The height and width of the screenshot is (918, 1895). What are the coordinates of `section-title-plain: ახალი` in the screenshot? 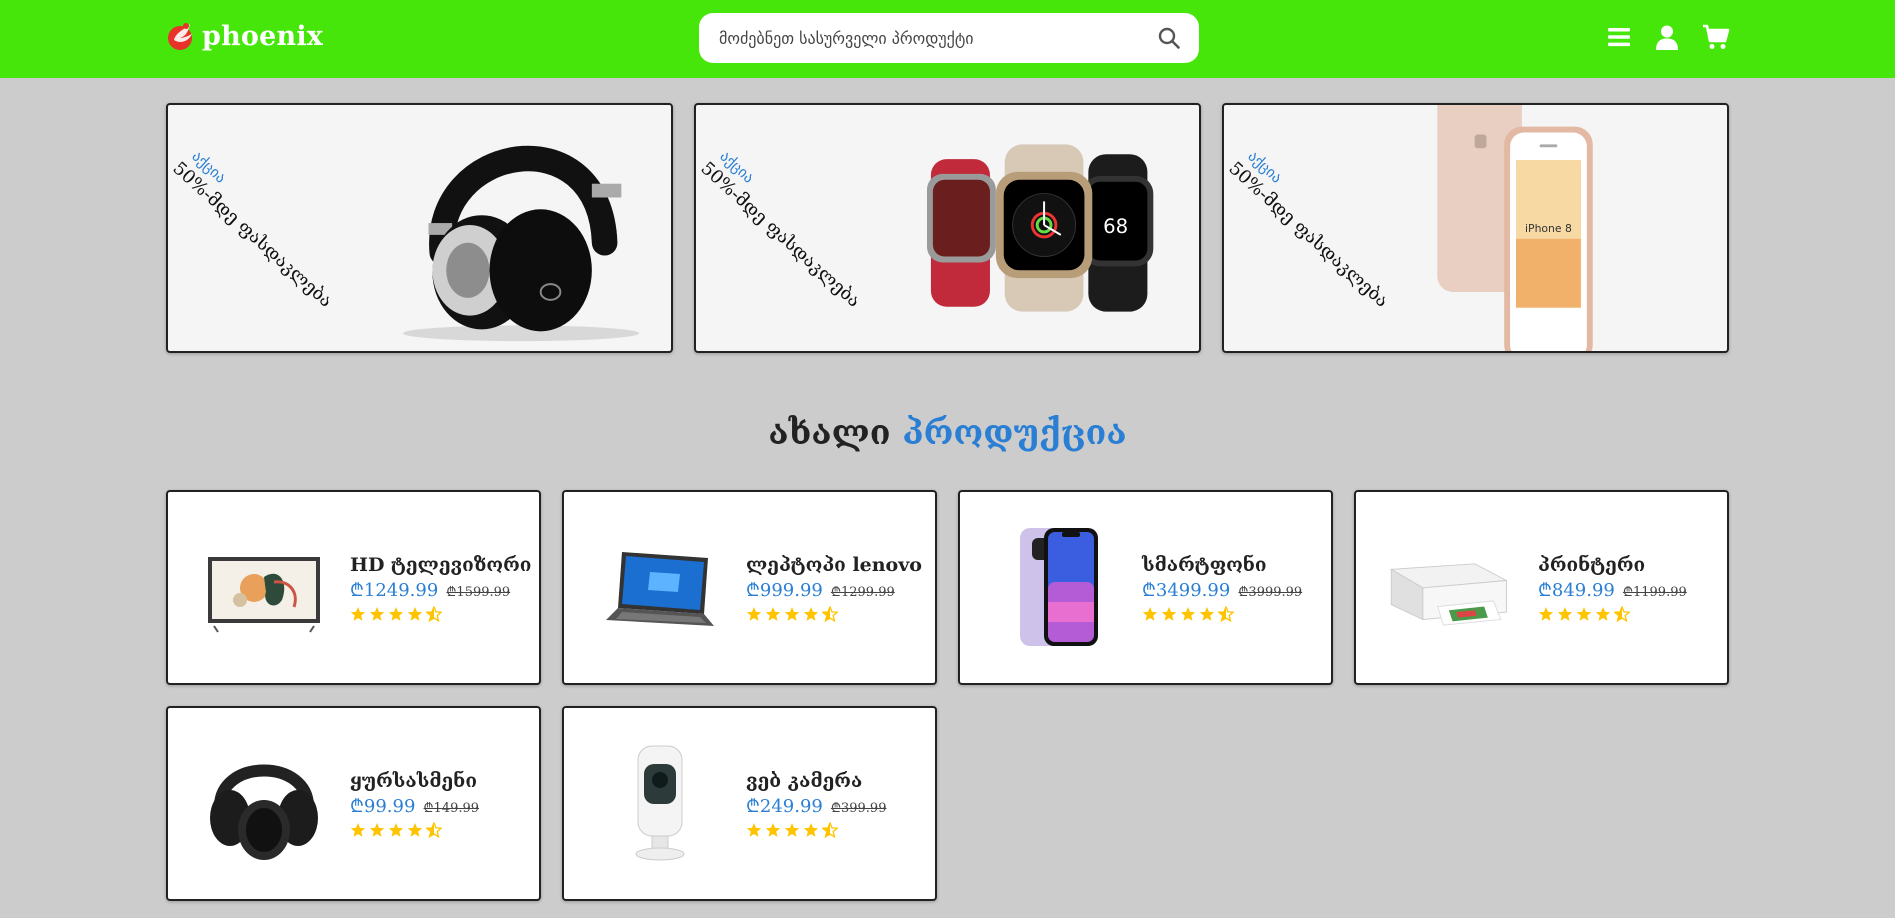 It's located at (829, 433).